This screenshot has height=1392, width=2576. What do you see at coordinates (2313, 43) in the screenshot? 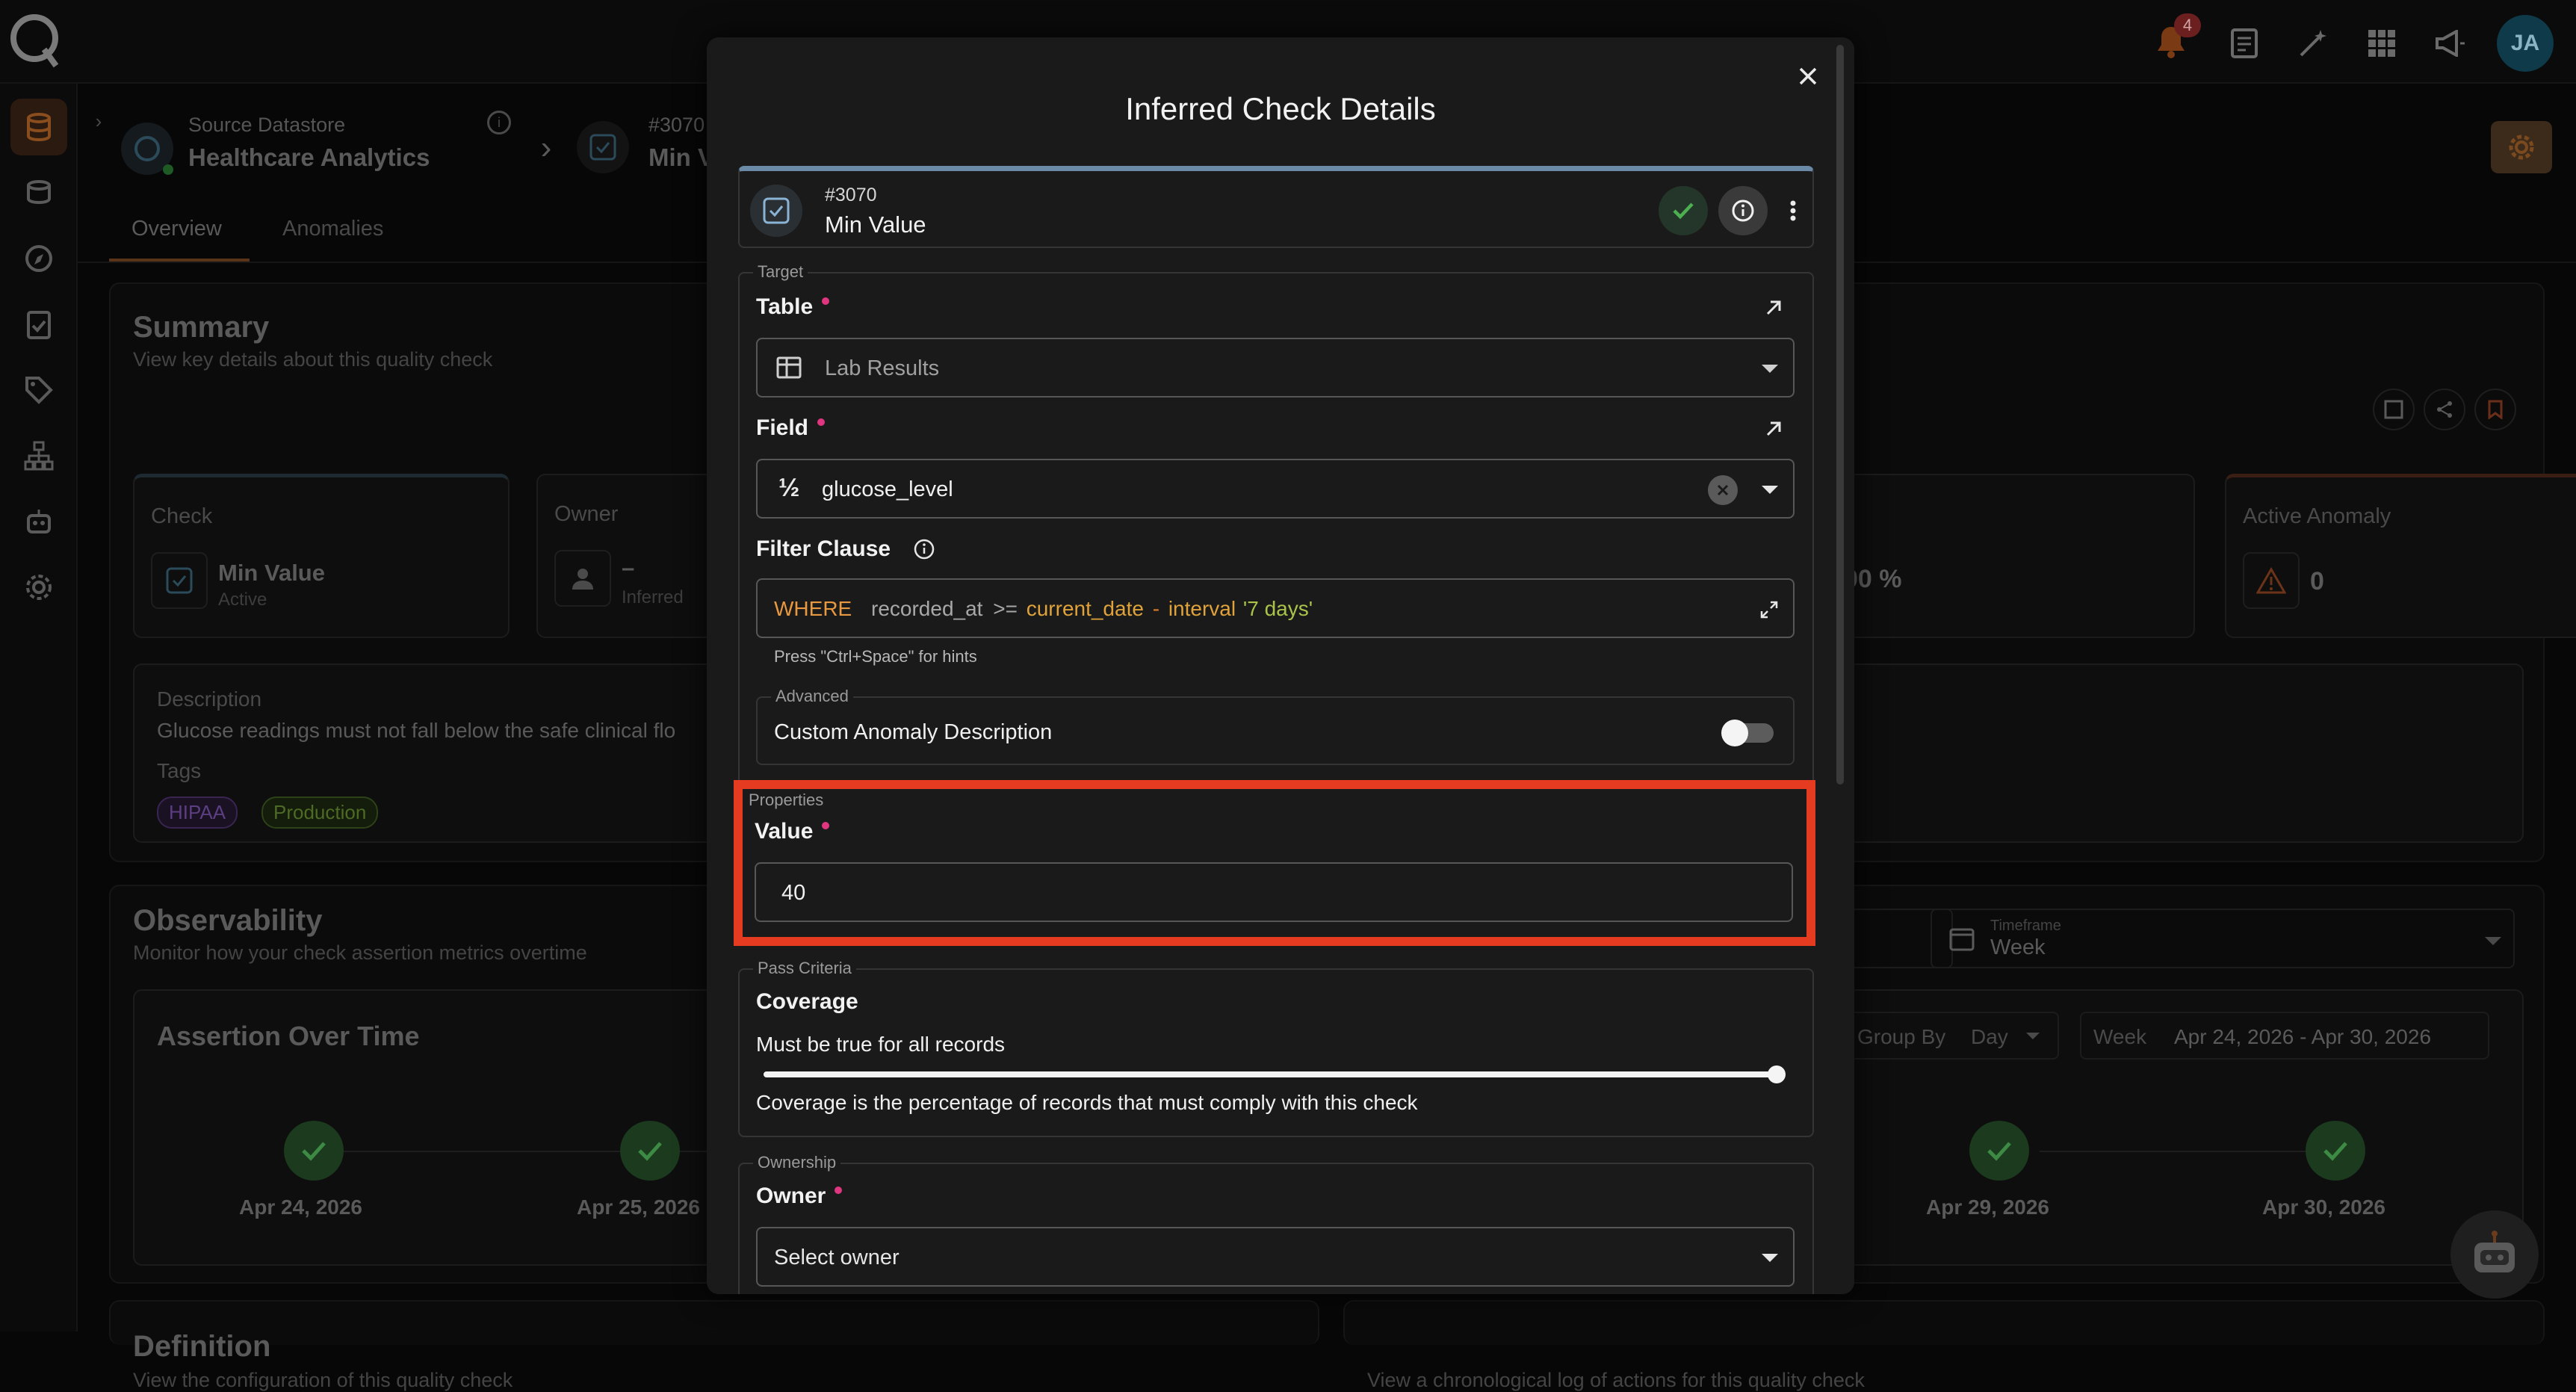
I see `magic-icon` at bounding box center [2313, 43].